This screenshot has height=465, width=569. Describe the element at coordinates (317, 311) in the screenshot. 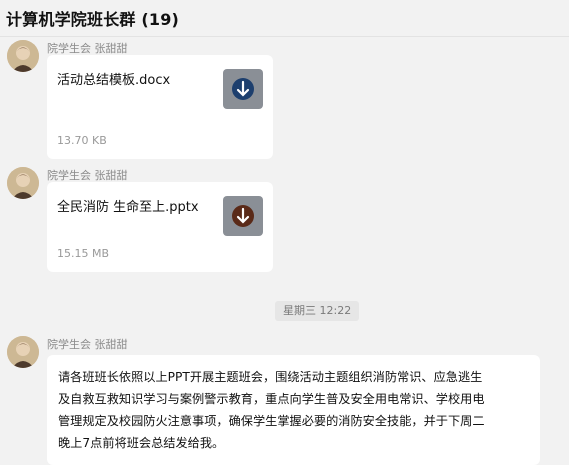

I see `timestamp: 星期三 12:22` at that location.